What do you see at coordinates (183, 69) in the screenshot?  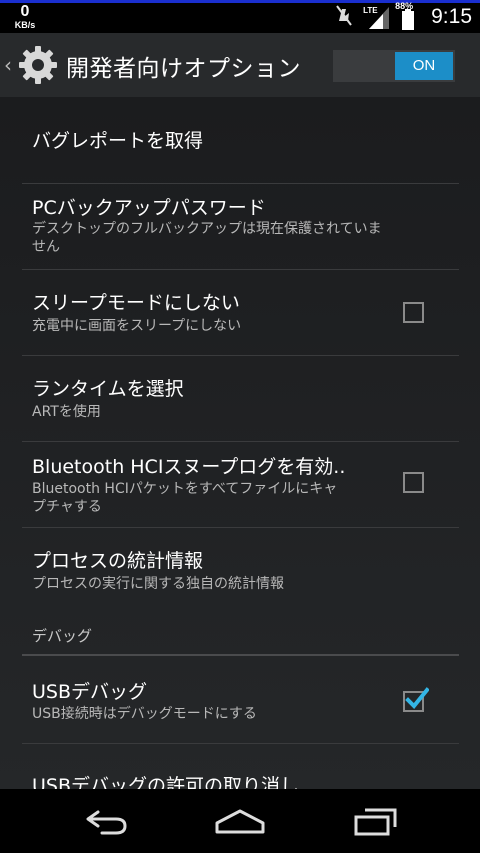 I see `page-title: 開発者向けオプション` at bounding box center [183, 69].